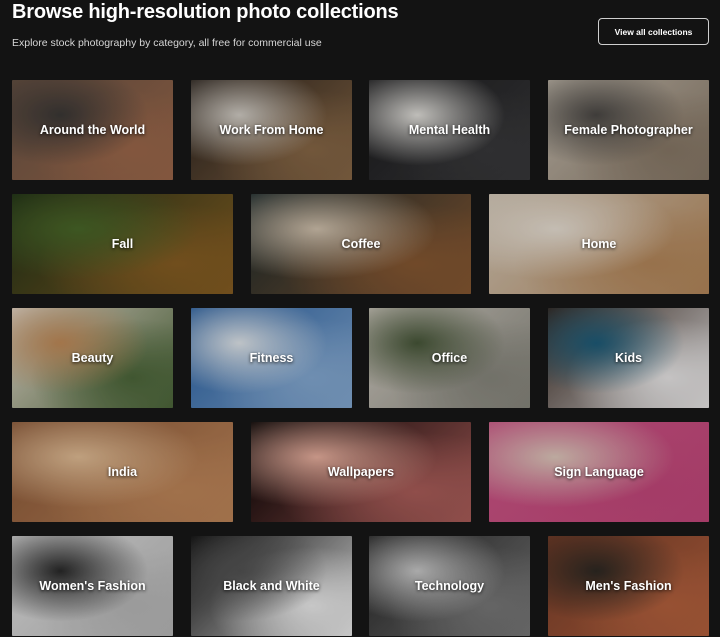  I want to click on collection-label: Sign Language, so click(599, 472).